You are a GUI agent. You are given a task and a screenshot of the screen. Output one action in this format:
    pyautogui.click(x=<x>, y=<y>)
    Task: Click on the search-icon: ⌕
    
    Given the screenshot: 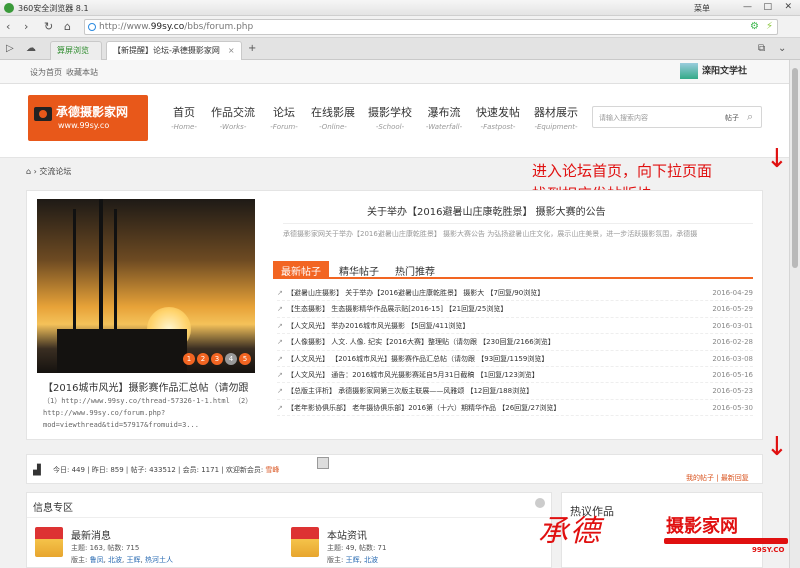 What is the action you would take?
    pyautogui.click(x=750, y=117)
    